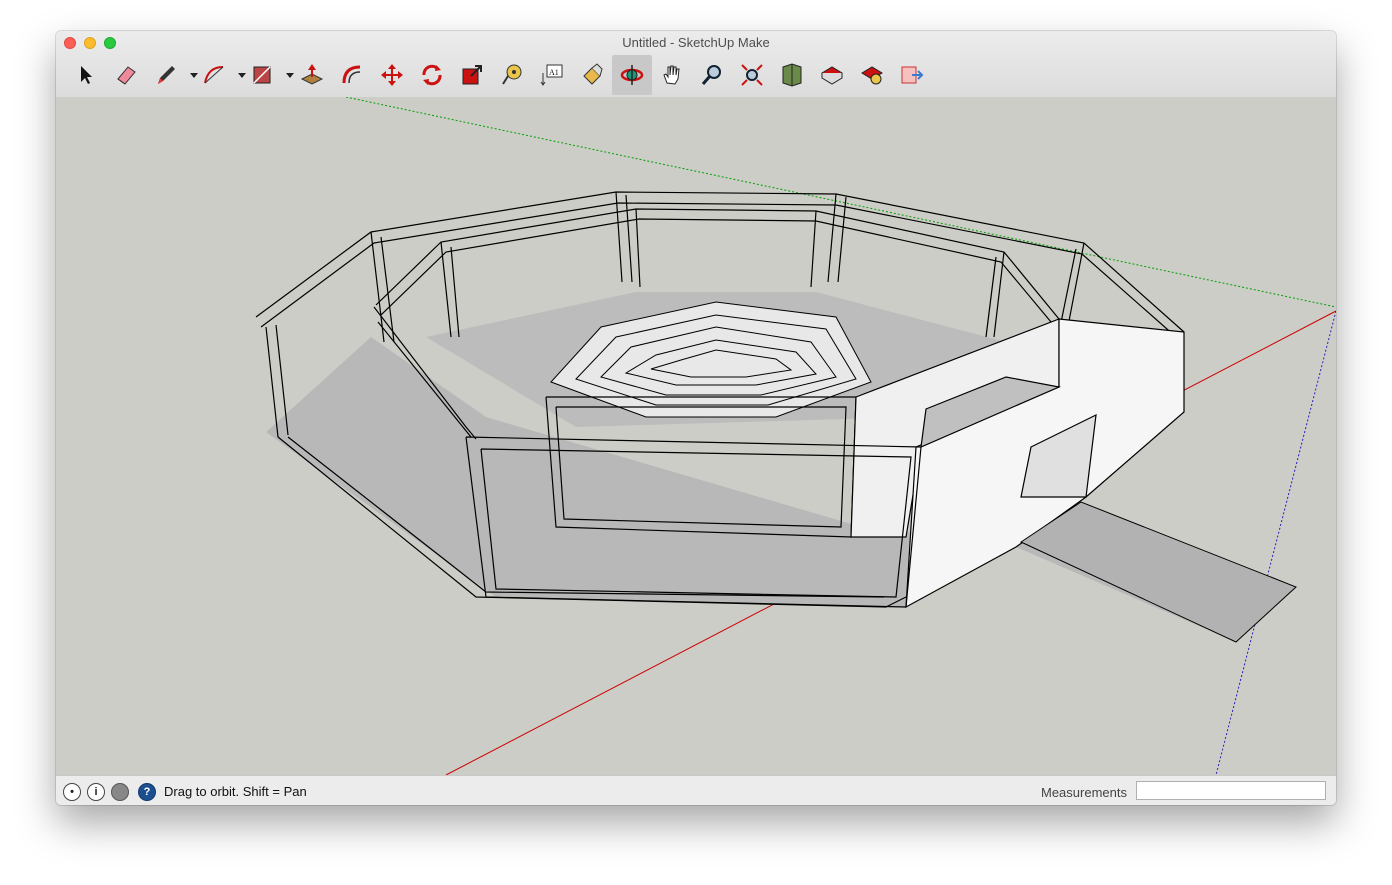 This screenshot has width=1392, height=885. I want to click on tape-measure-icon, so click(512, 74).